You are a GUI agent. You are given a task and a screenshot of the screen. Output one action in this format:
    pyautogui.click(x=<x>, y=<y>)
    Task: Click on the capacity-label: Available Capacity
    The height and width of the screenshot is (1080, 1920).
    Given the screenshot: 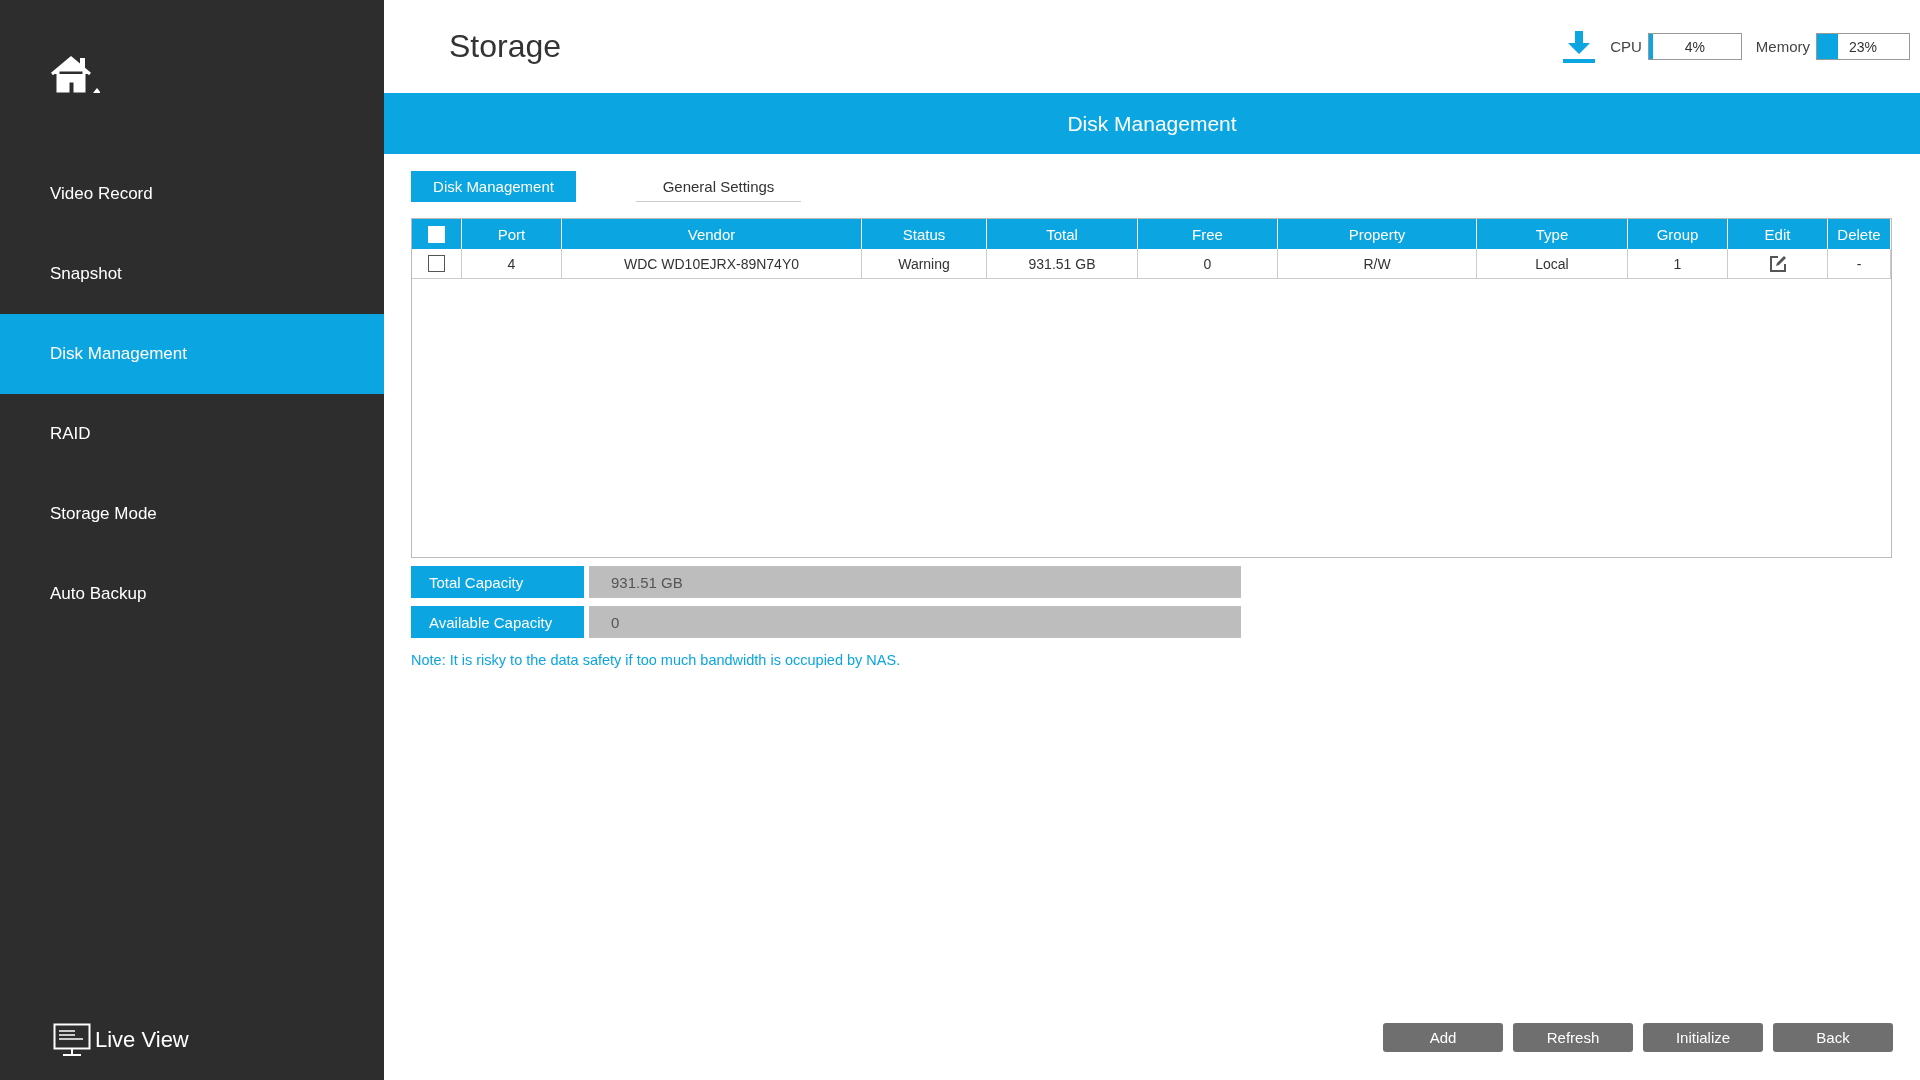 What is the action you would take?
    pyautogui.click(x=497, y=622)
    